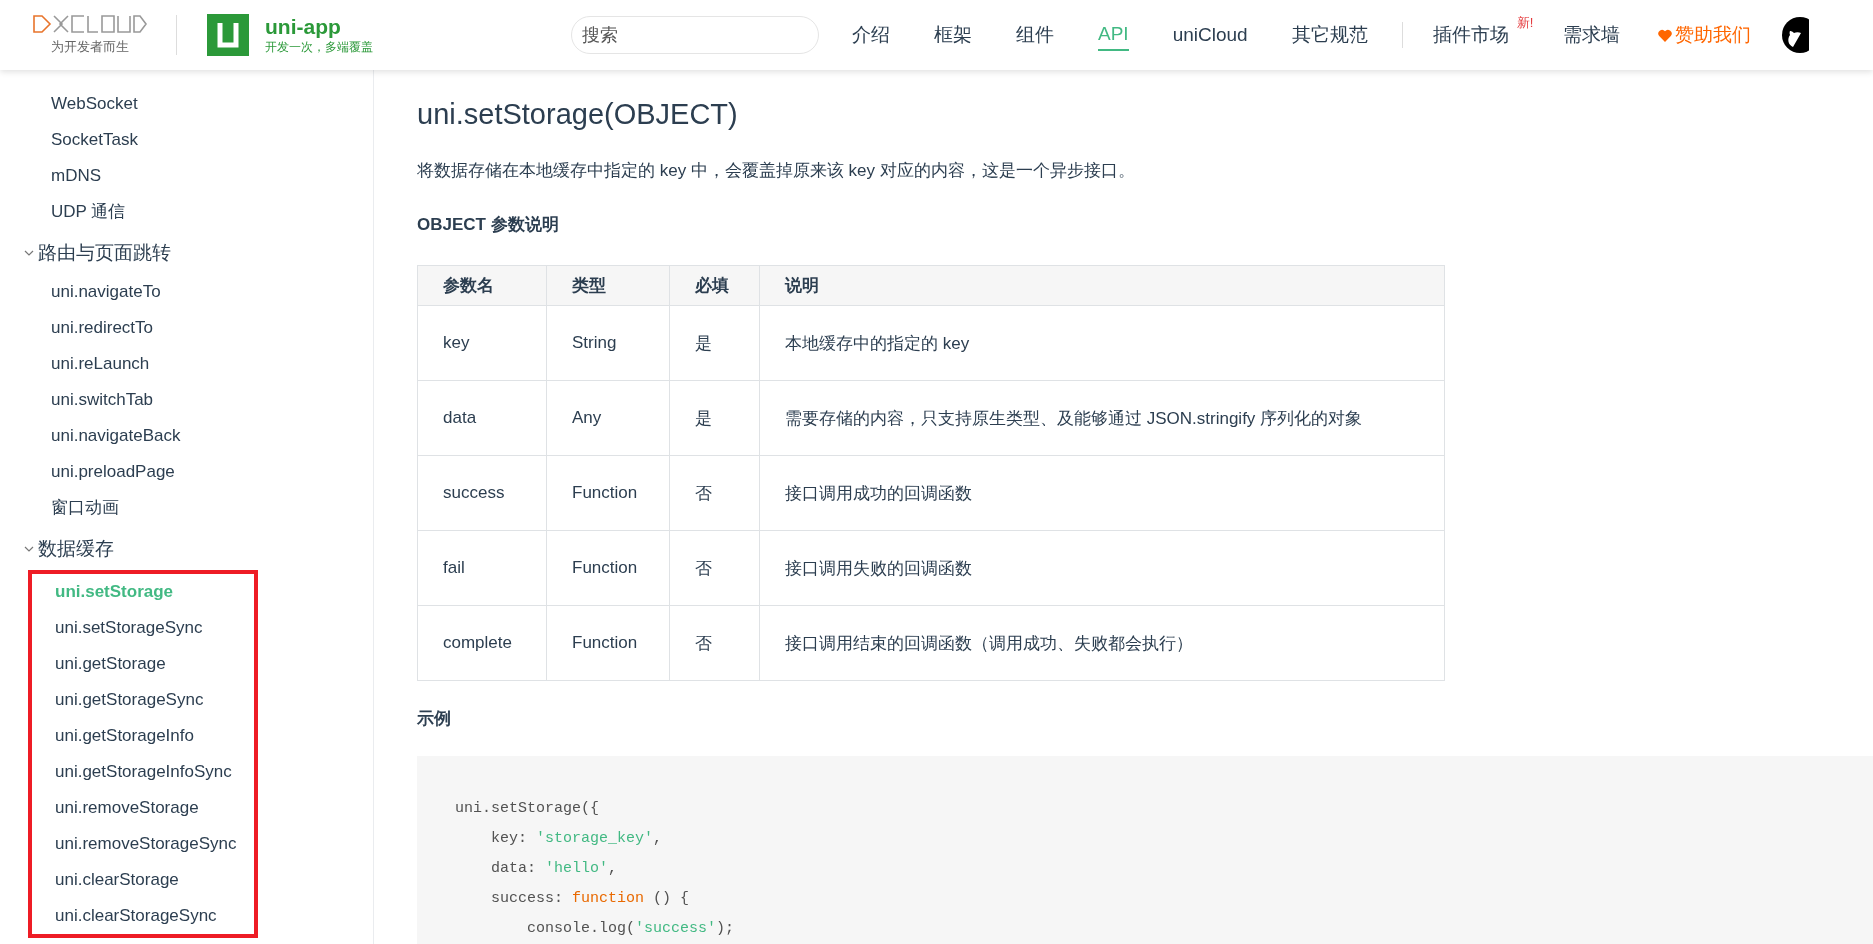 This screenshot has width=1873, height=944. What do you see at coordinates (102, 436) in the screenshot?
I see `sidebar-item: uni.navigateBack` at bounding box center [102, 436].